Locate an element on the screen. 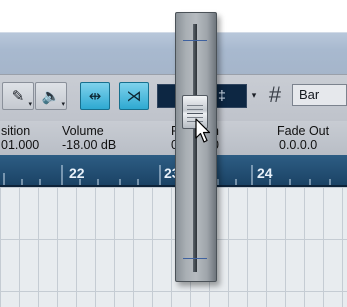  ruler-mark-22: 22 is located at coordinates (77, 173).